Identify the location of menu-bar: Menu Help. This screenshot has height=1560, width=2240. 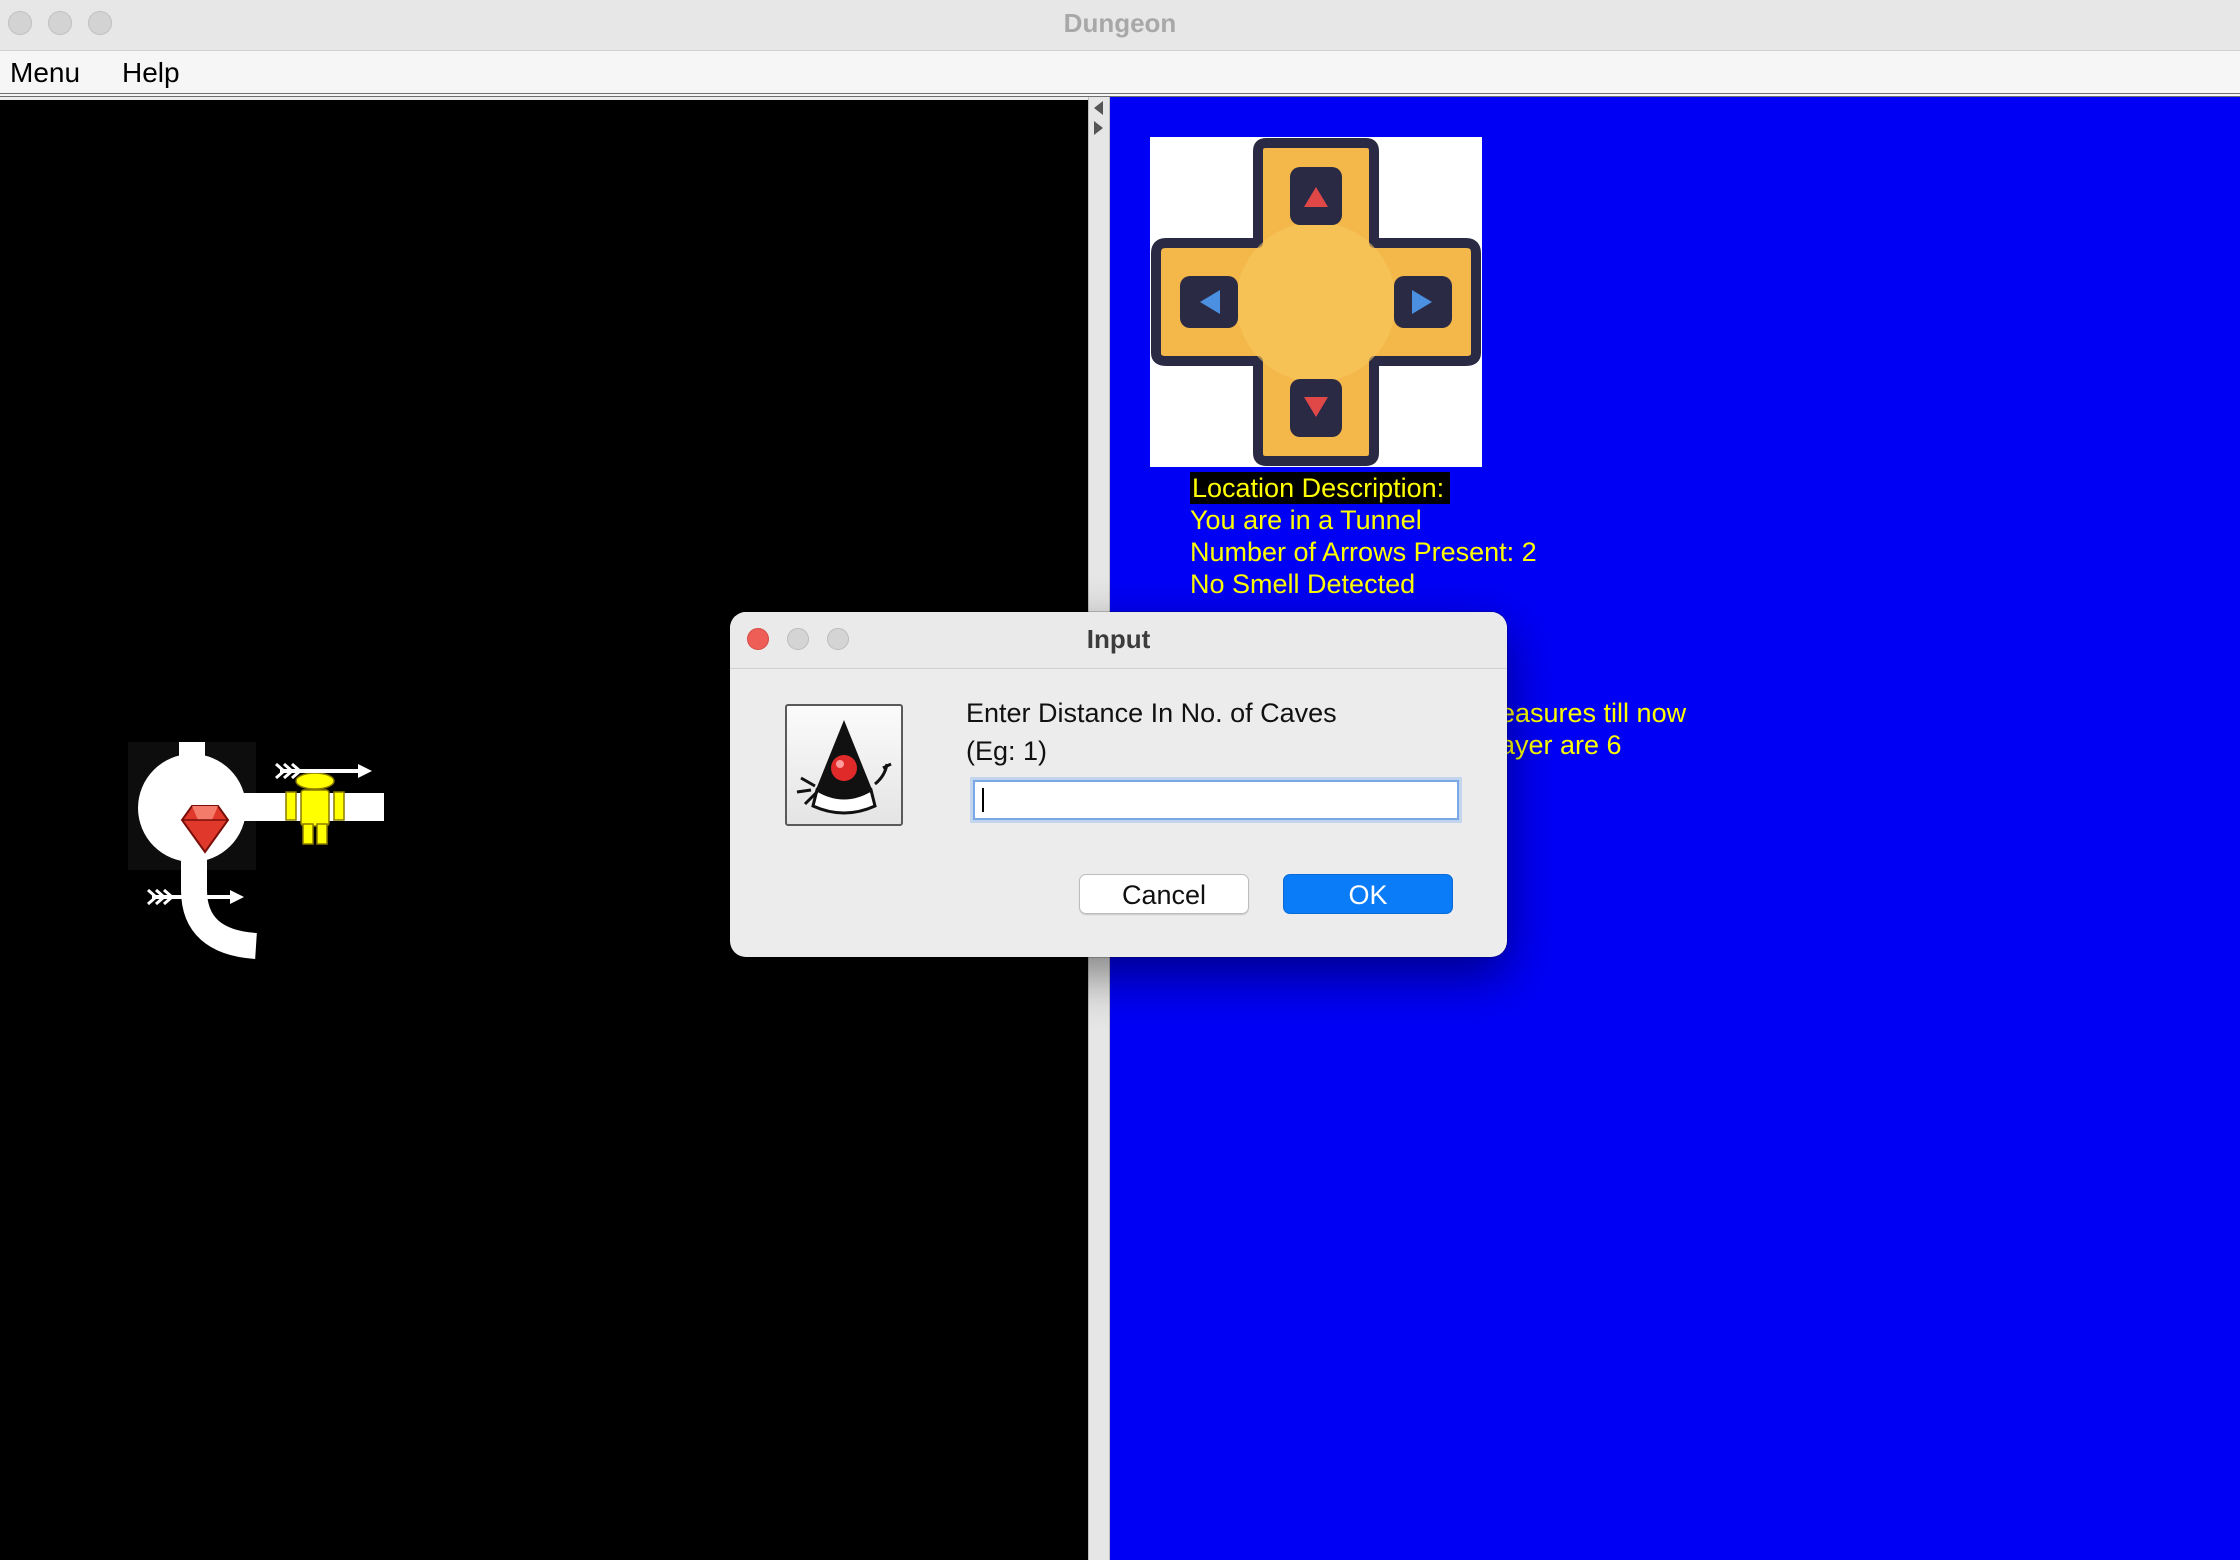
(1120, 74).